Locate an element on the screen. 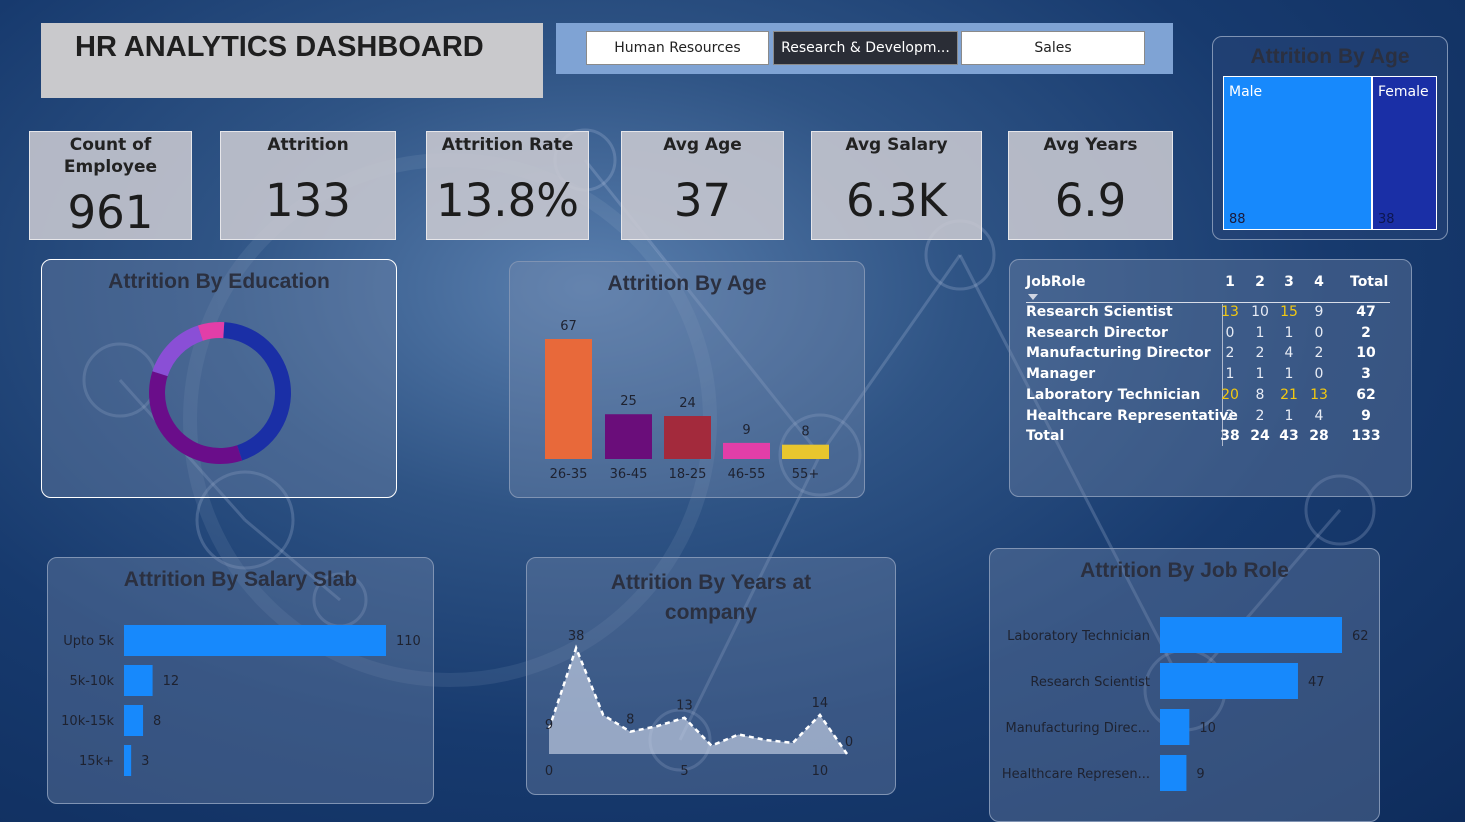  x-tick-label: 18-25 is located at coordinates (688, 474).